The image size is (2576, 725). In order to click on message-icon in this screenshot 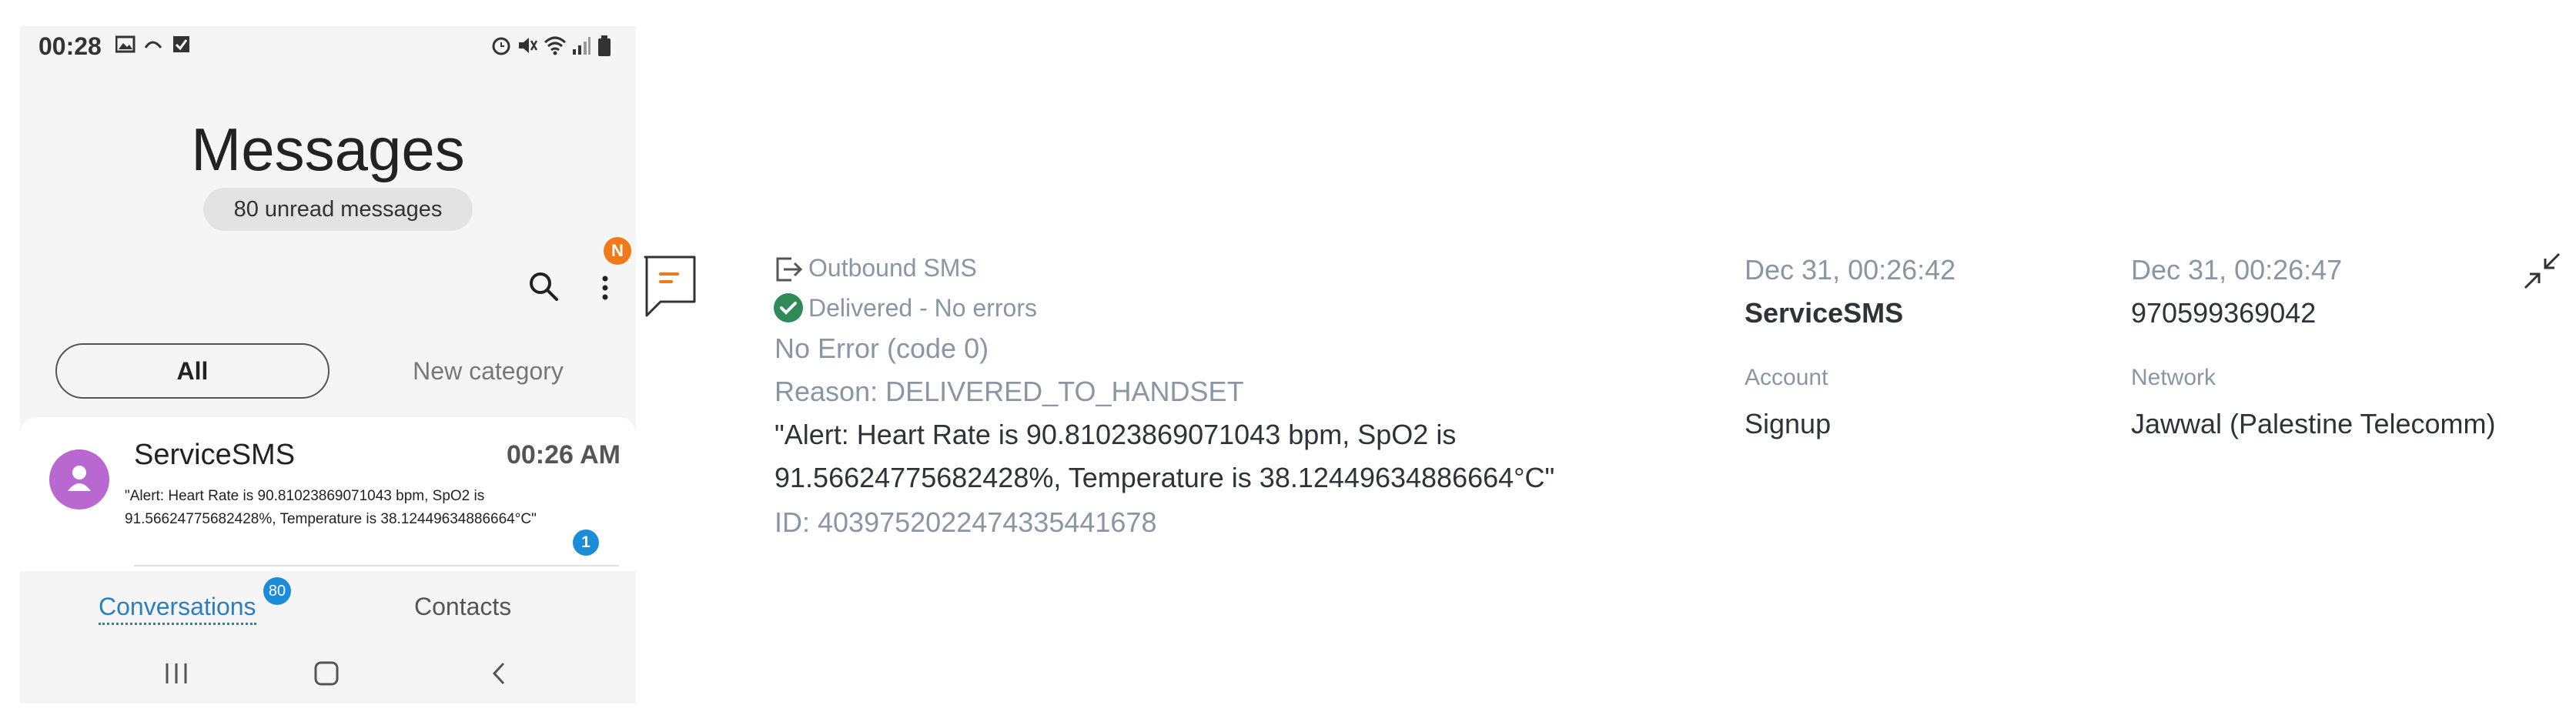, I will do `click(670, 287)`.